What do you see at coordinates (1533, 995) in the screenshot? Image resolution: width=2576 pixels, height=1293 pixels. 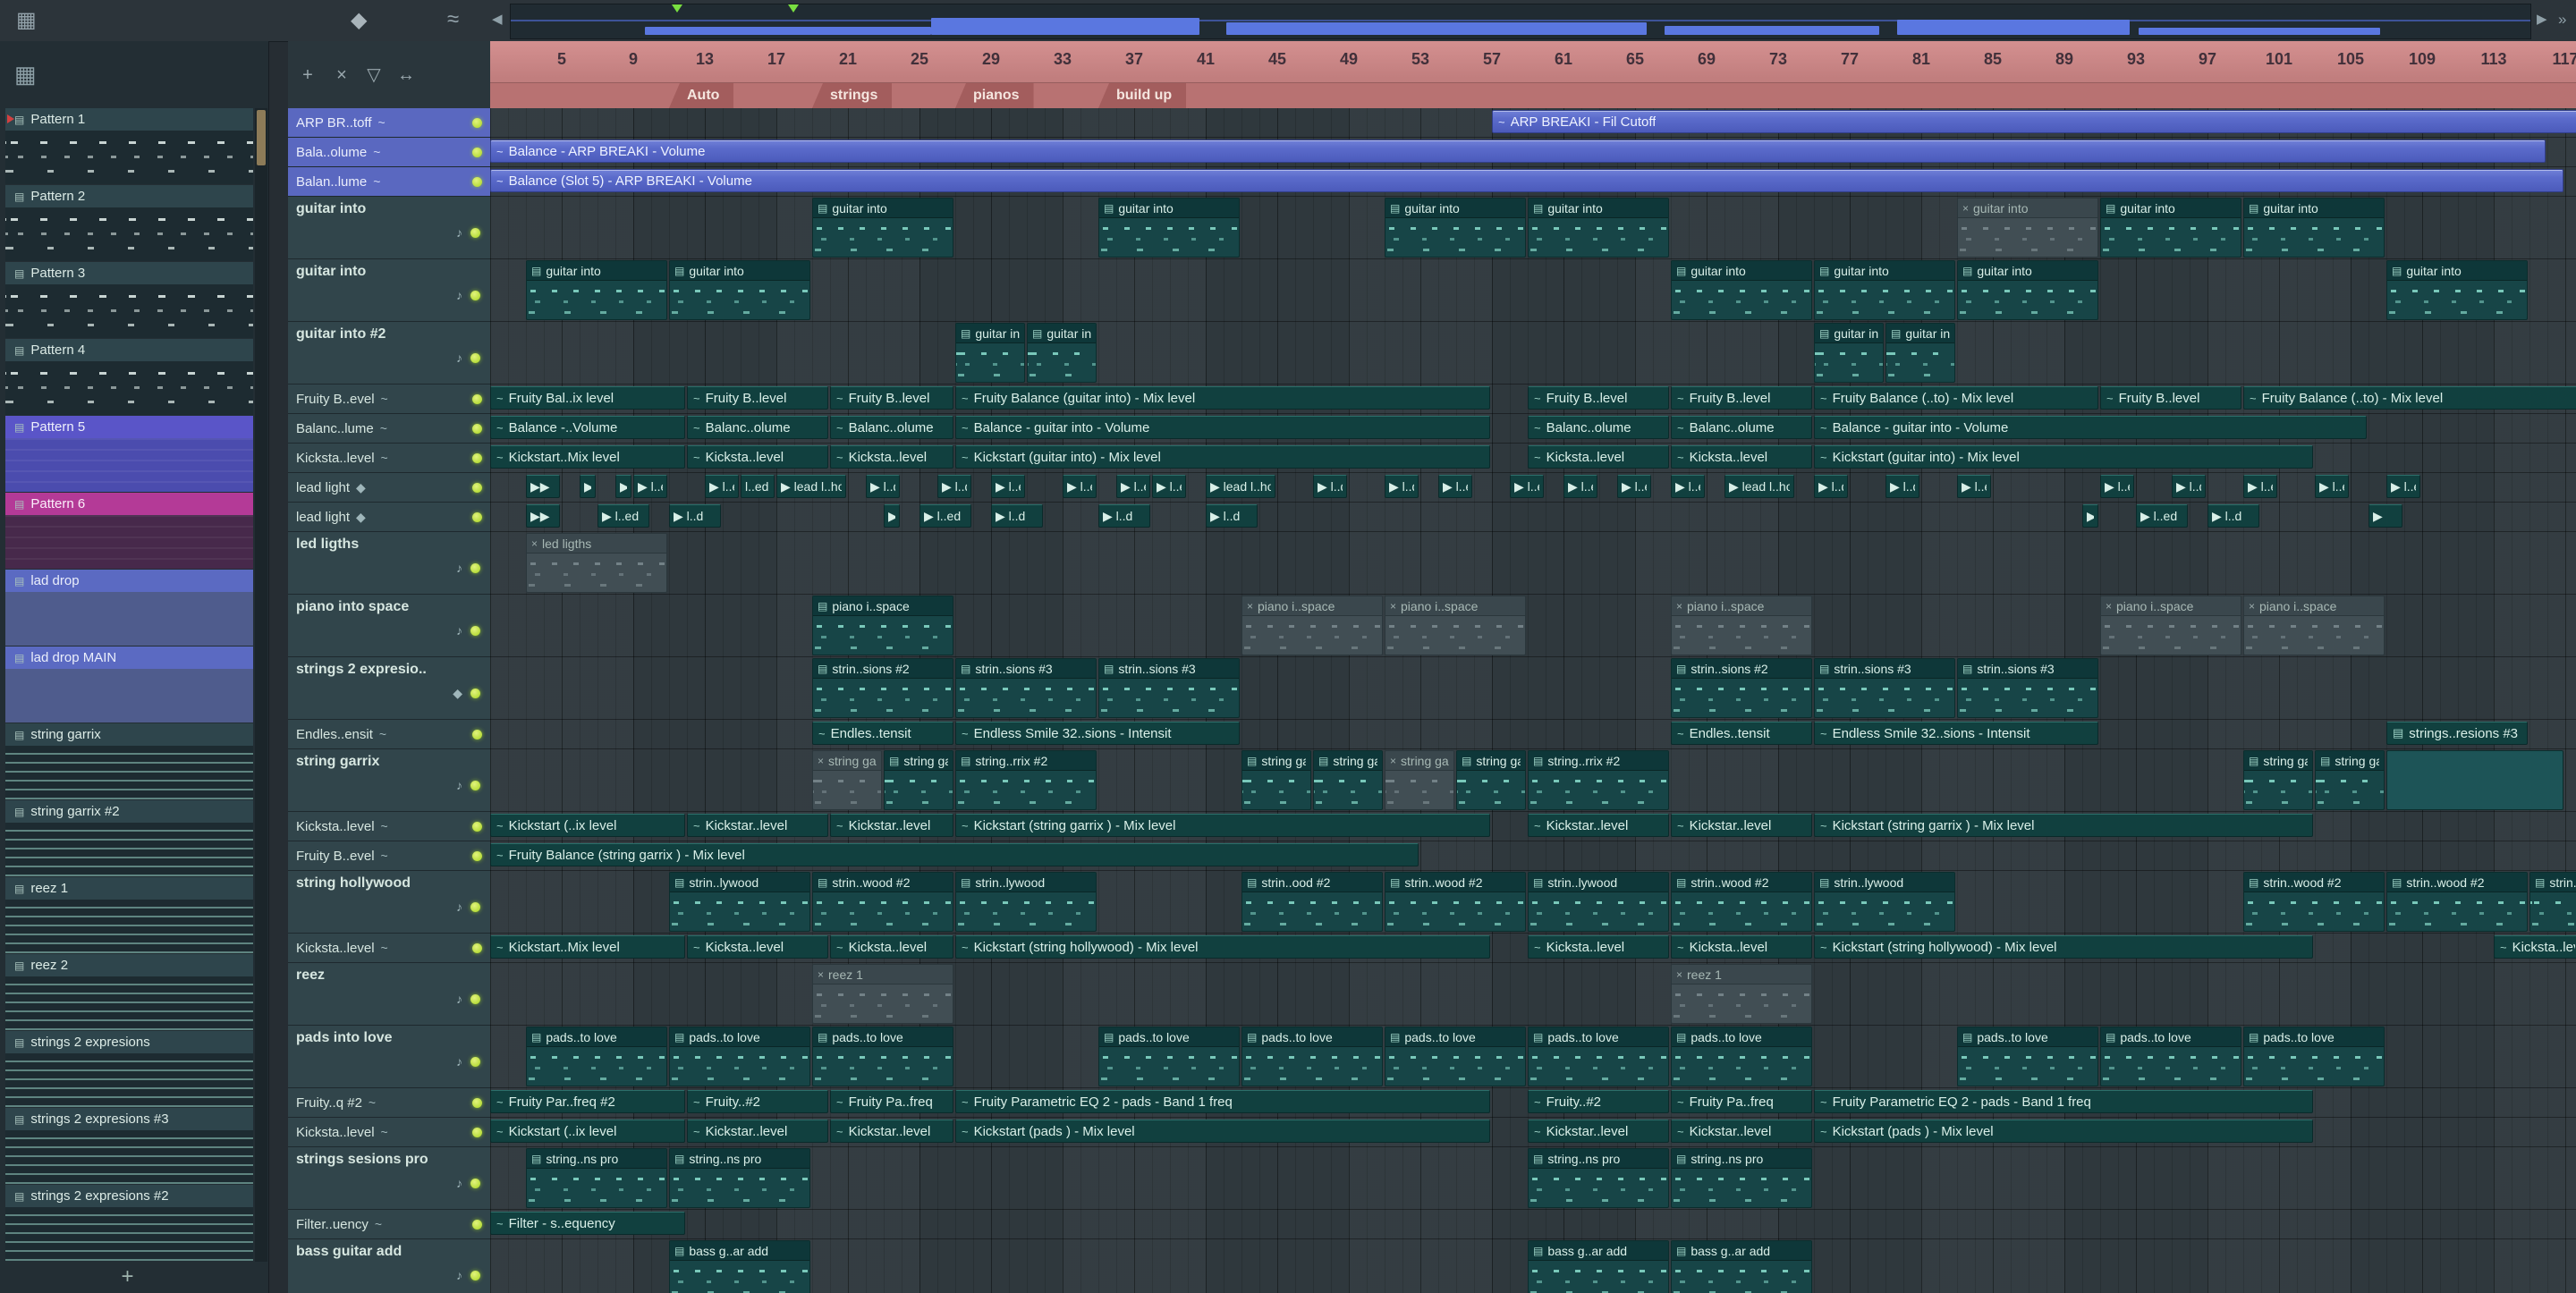 I see `playlist-lane: × reez 1 × reez 1` at bounding box center [1533, 995].